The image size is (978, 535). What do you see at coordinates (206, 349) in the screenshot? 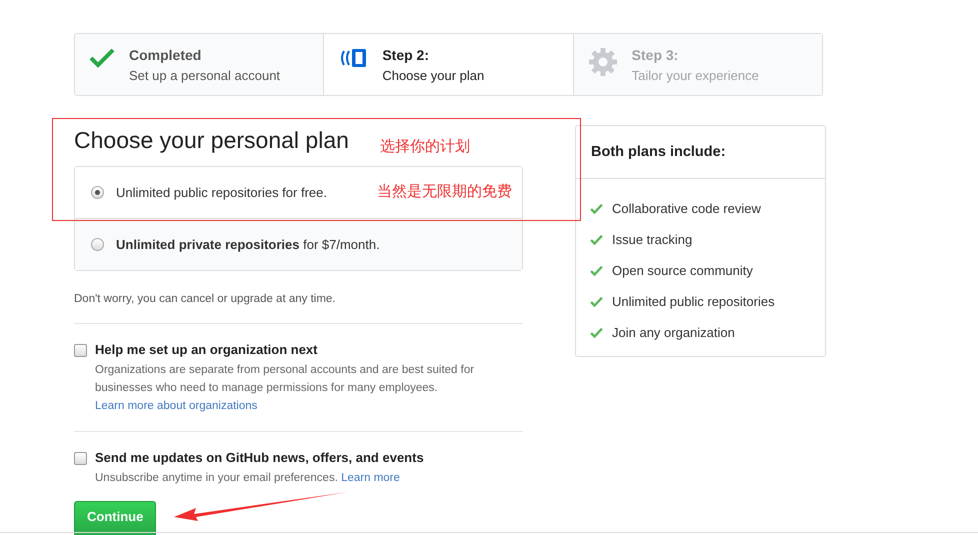
I see `option-title: Help me set up an organization next` at bounding box center [206, 349].